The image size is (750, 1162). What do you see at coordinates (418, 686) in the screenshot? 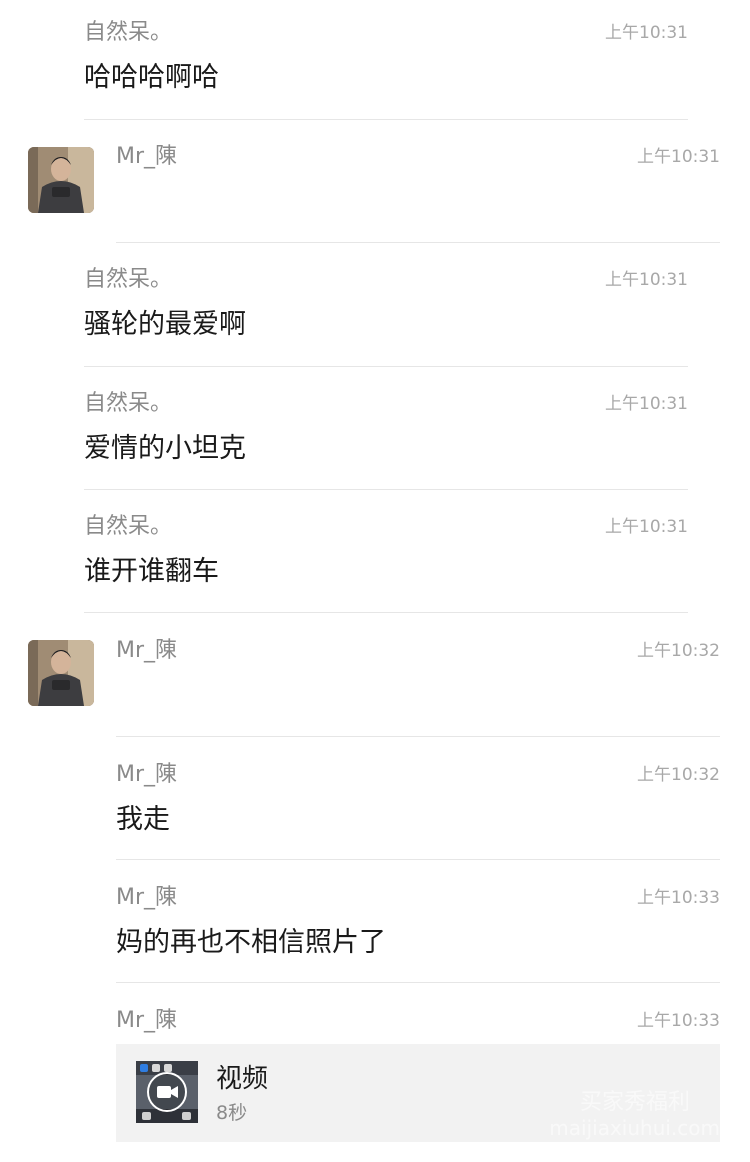
I see `message-item: Mr_陳 上午10:32` at bounding box center [418, 686].